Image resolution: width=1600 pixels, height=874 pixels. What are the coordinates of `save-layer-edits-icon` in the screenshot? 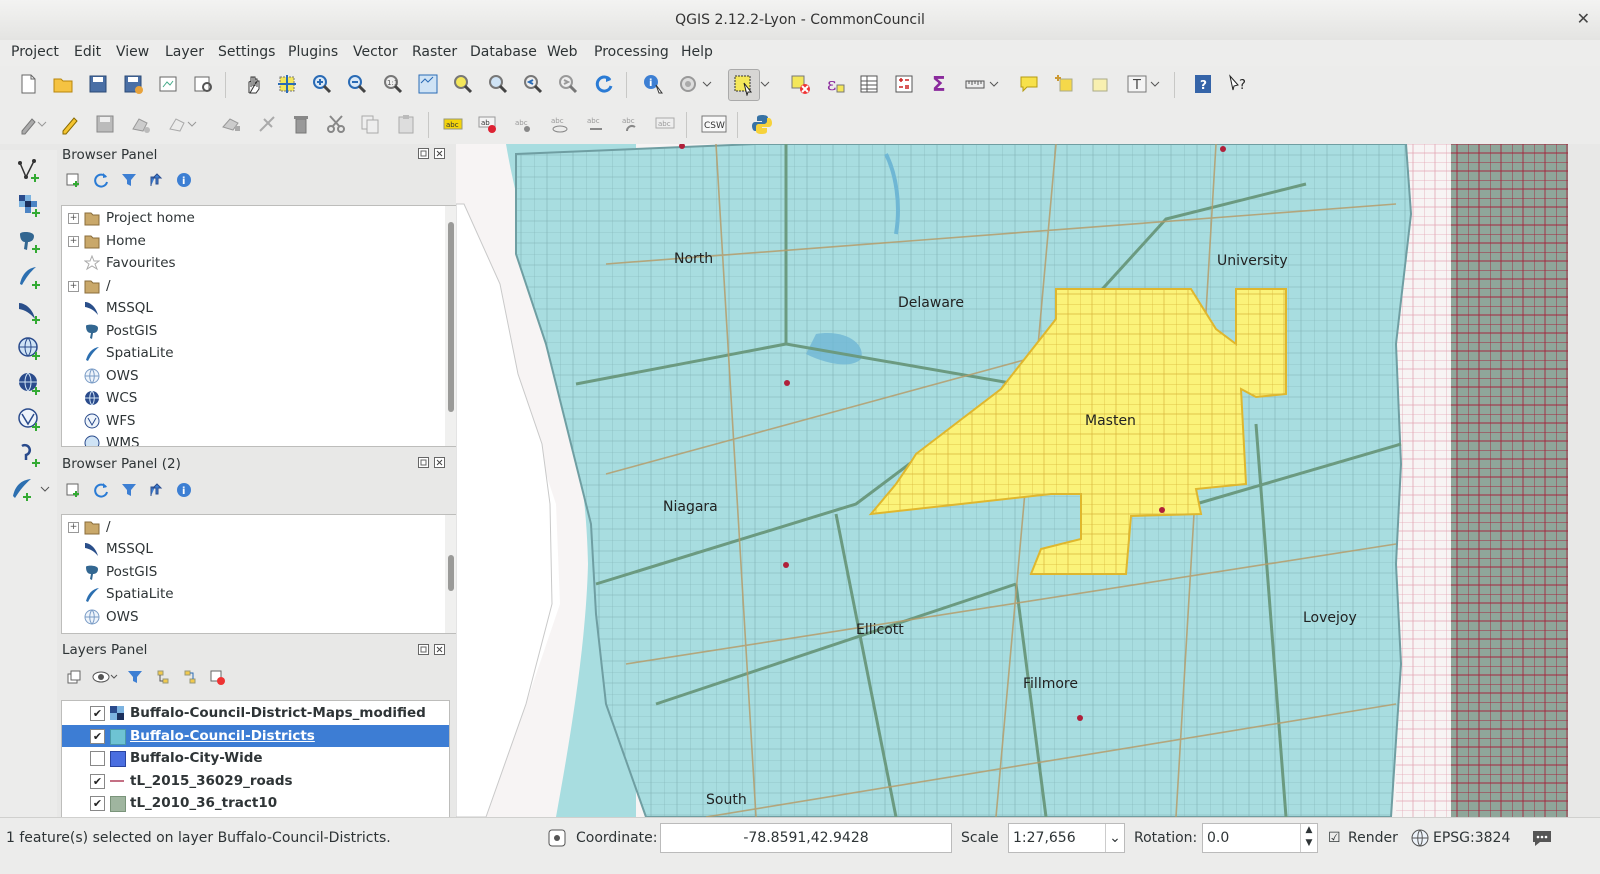 It's located at (105, 124).